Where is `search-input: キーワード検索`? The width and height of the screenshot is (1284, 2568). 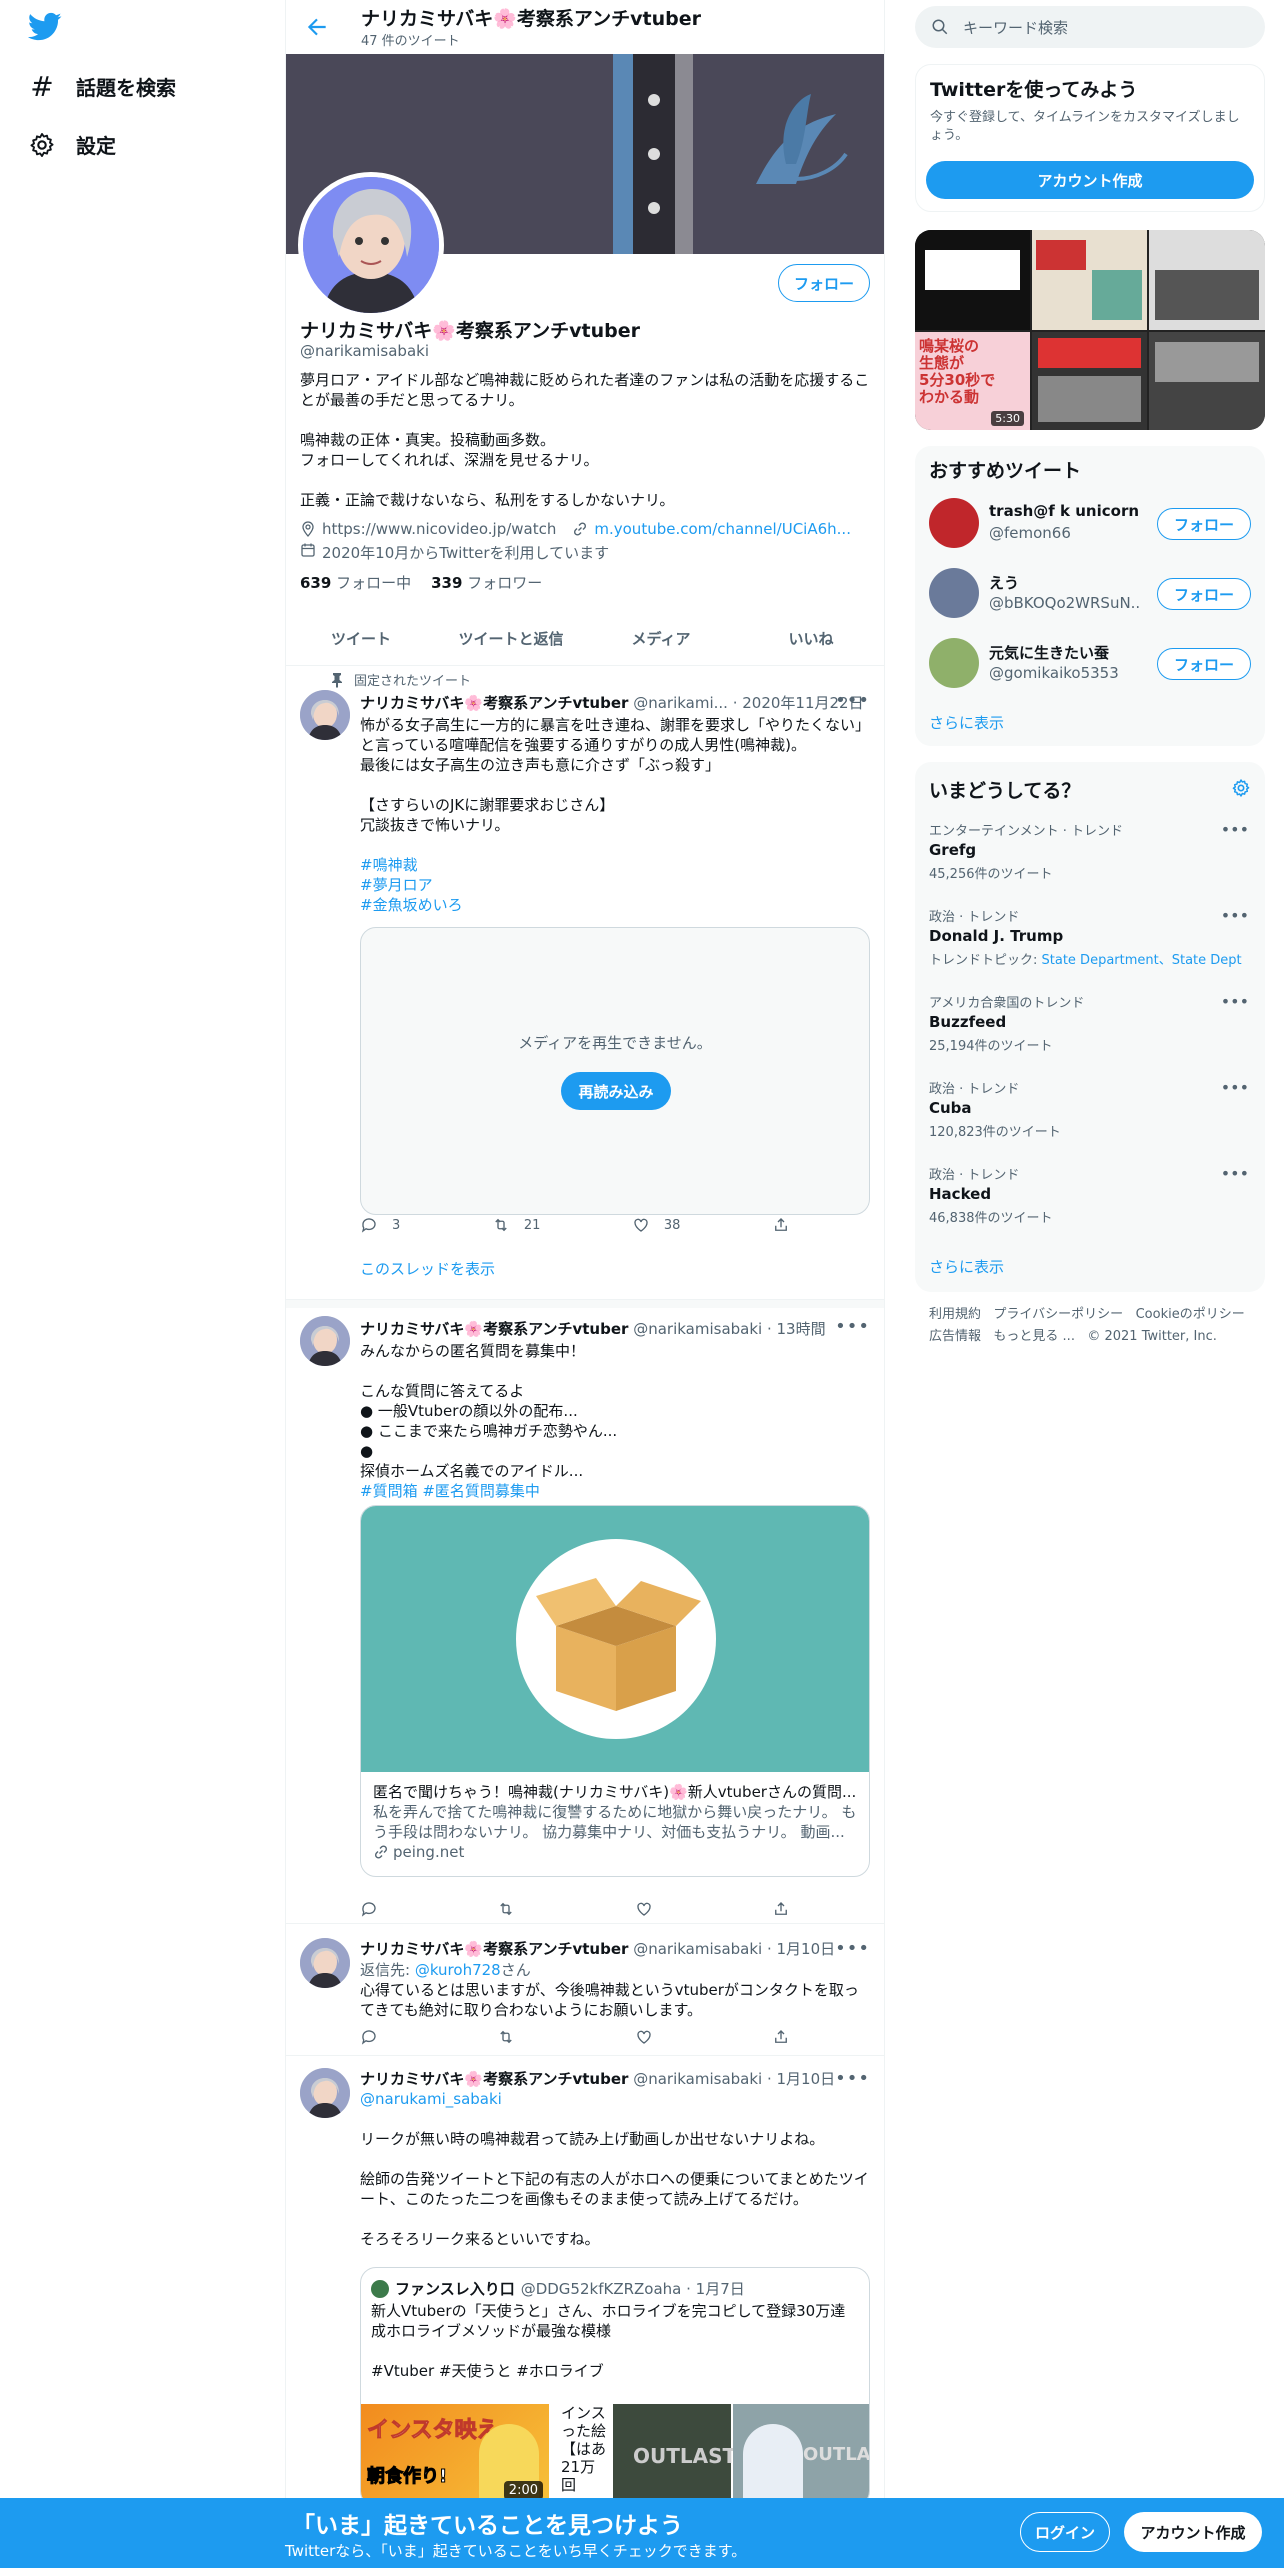 search-input: キーワード検索 is located at coordinates (1090, 27).